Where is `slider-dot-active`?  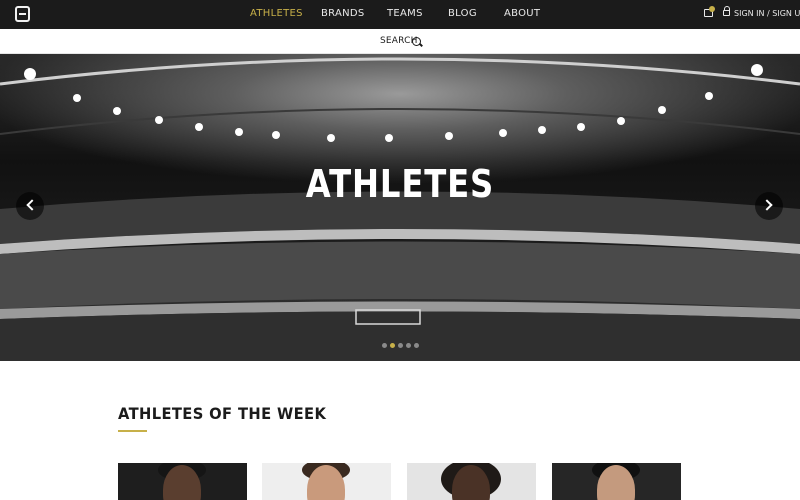
slider-dot-active is located at coordinates (392, 345).